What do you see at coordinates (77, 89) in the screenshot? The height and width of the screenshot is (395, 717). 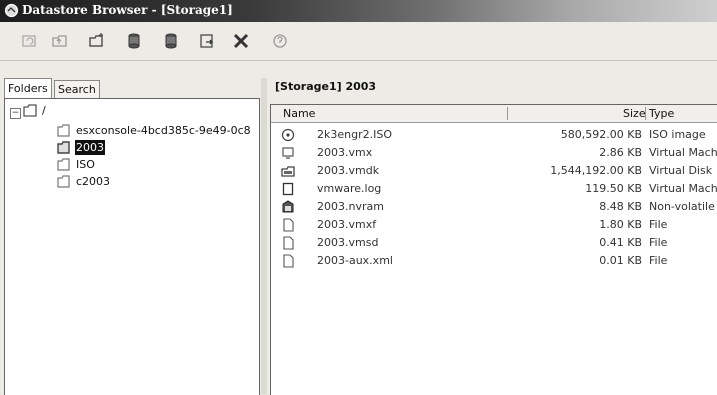 I see `tab-search: Search` at bounding box center [77, 89].